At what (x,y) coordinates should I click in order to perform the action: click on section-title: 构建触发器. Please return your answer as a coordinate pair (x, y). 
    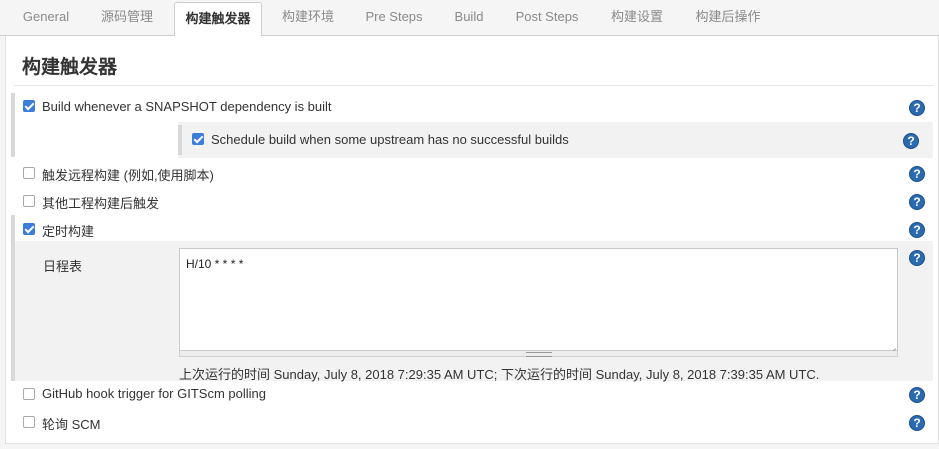
    Looking at the image, I should click on (70, 67).